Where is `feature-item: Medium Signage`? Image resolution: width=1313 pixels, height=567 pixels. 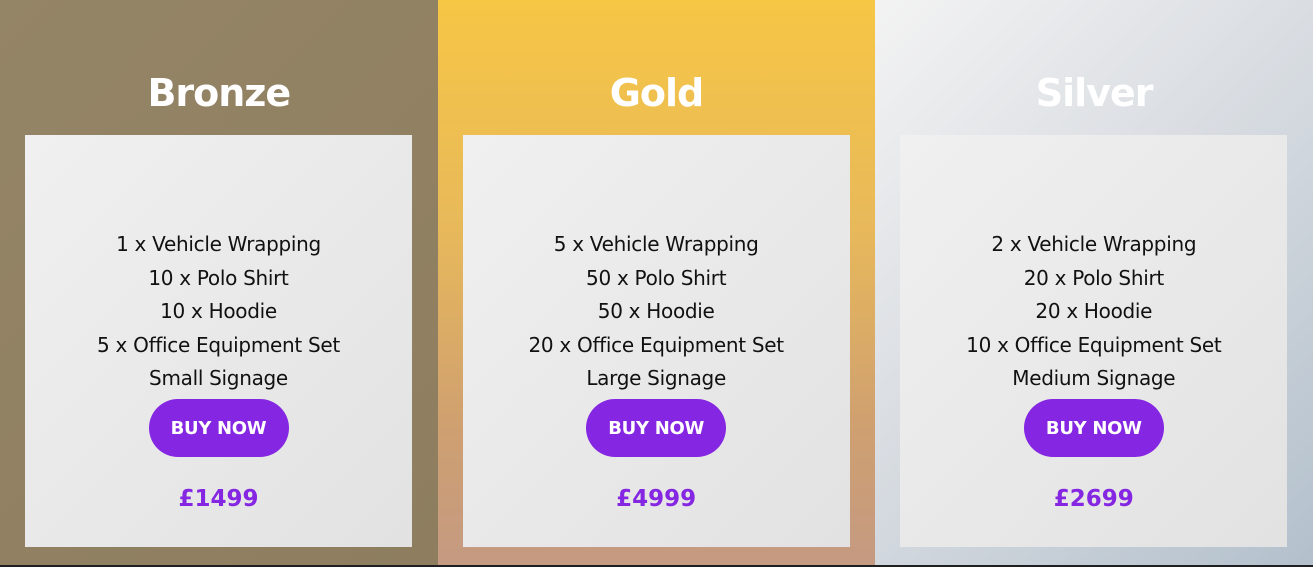 feature-item: Medium Signage is located at coordinates (1094, 378).